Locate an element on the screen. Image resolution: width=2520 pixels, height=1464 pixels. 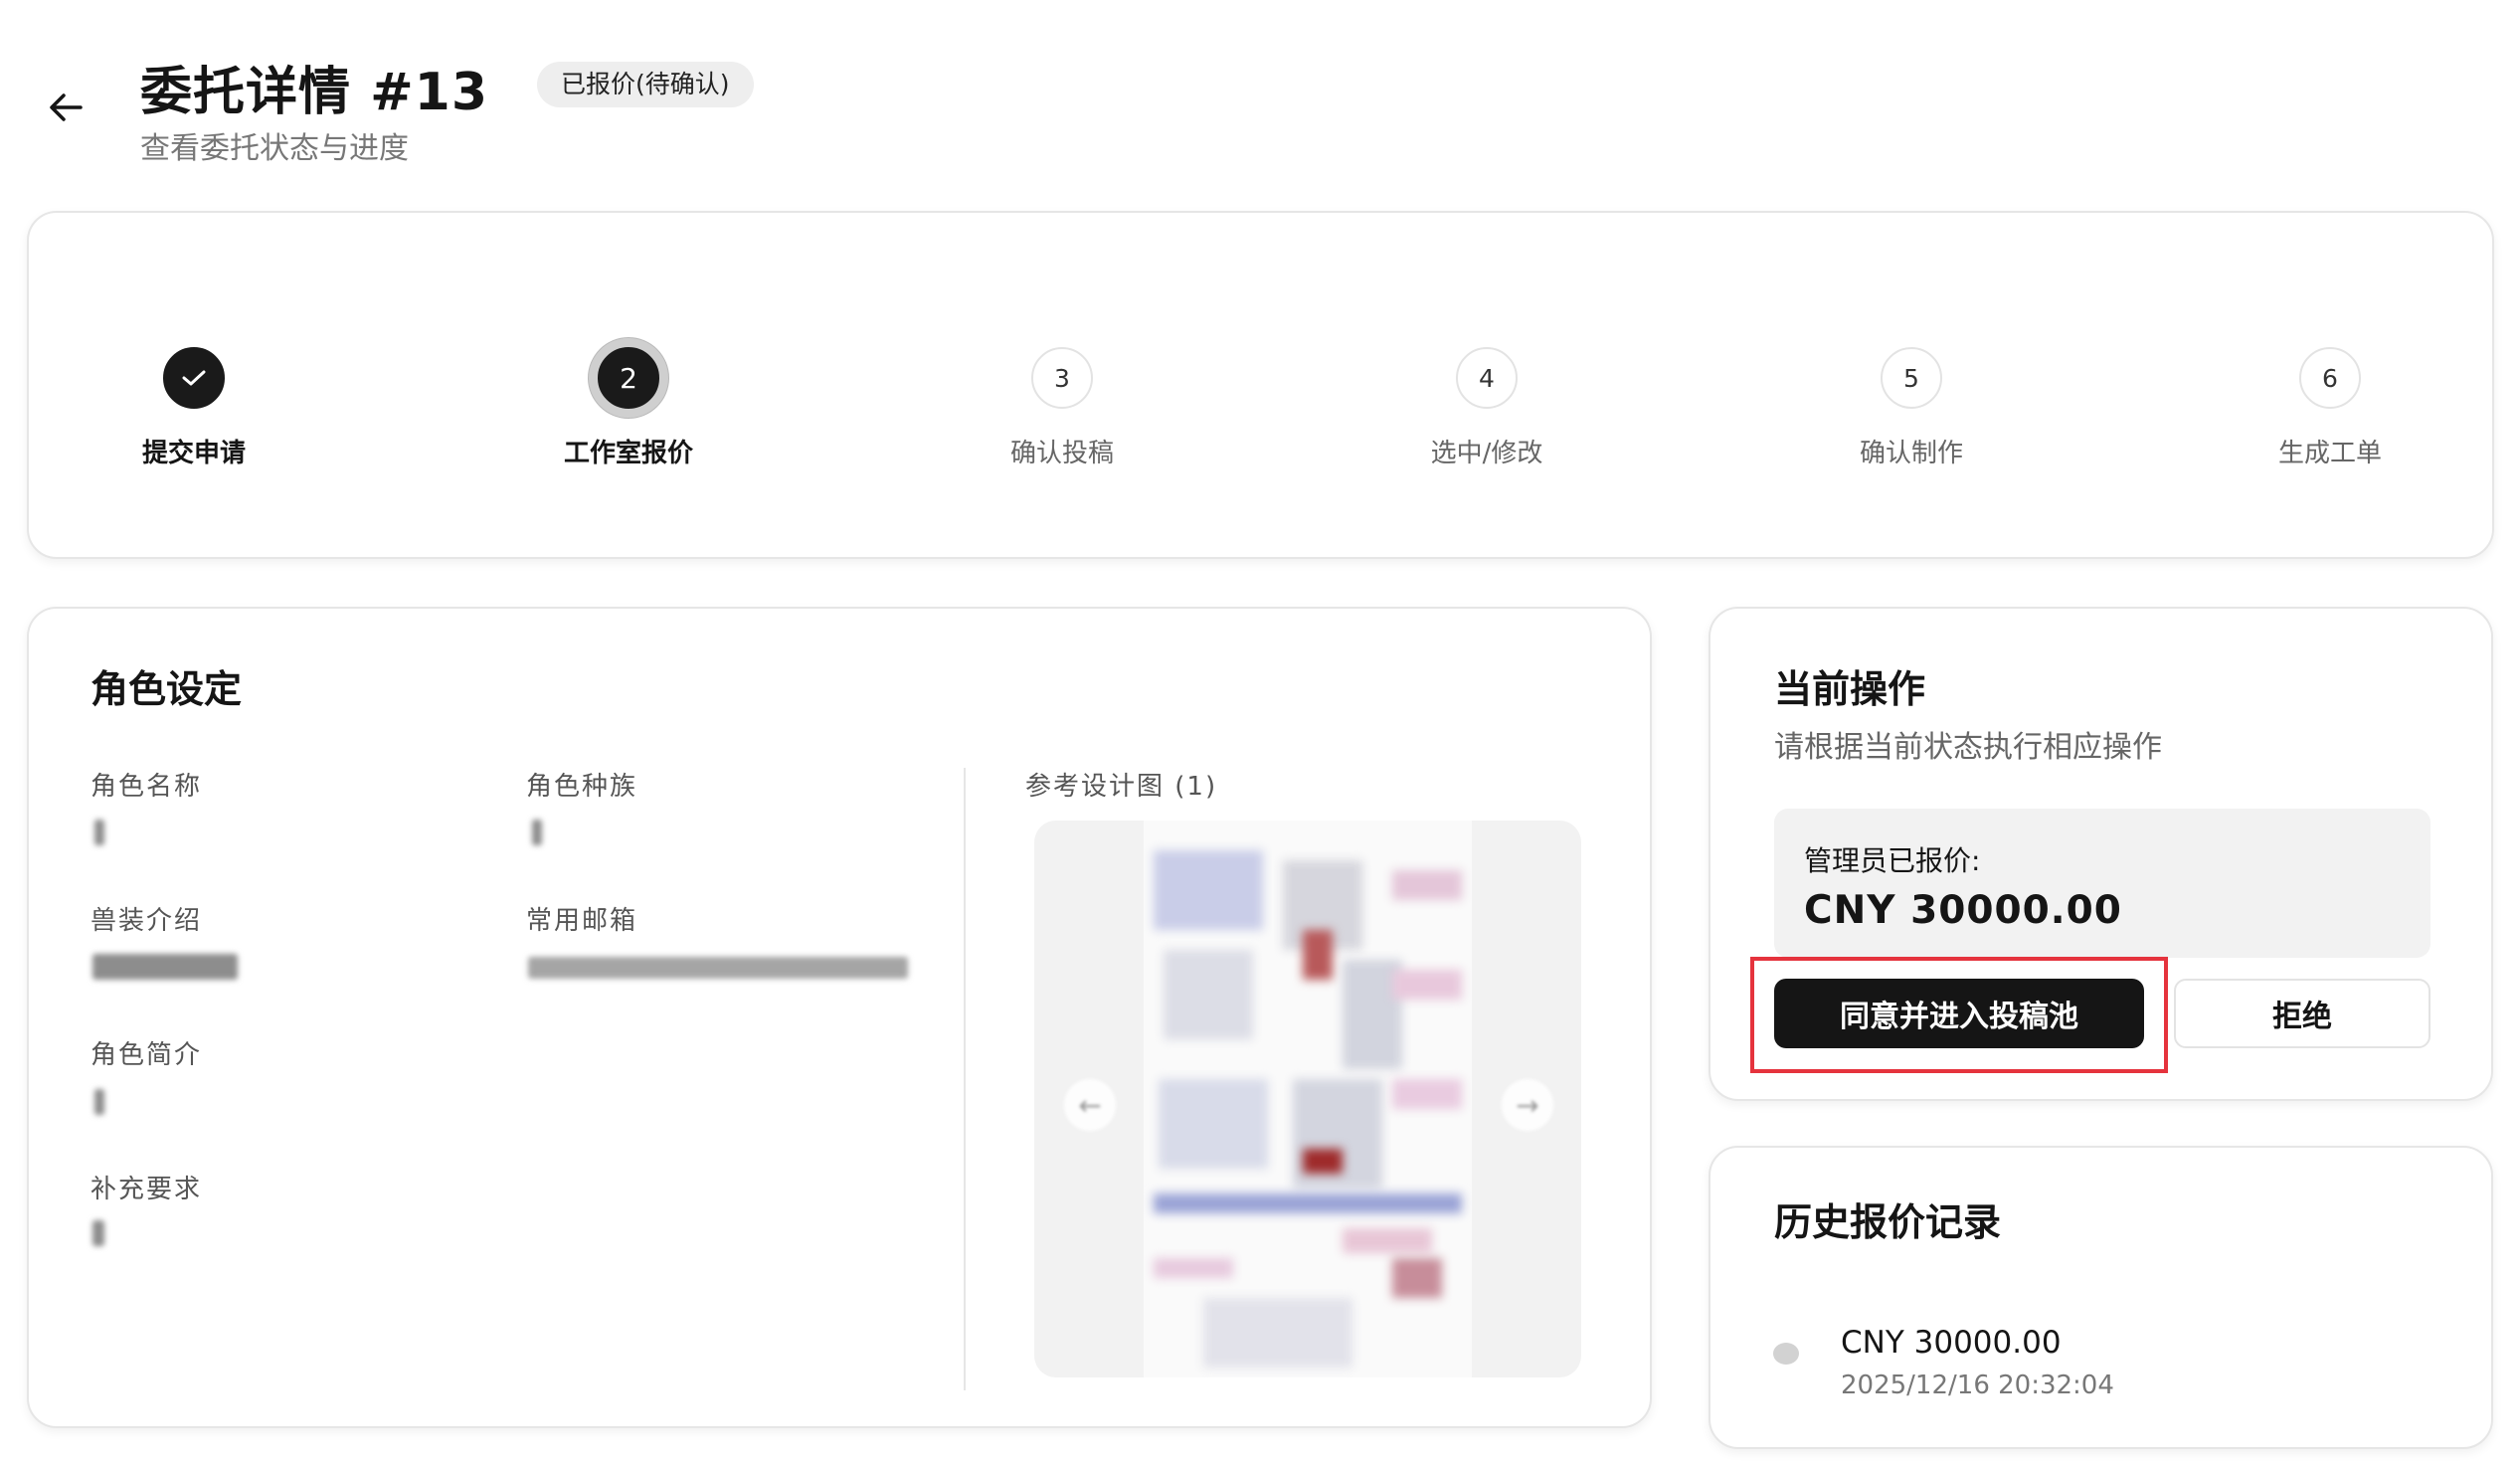
step-confirm-submission: 3 确认投稿 is located at coordinates (1062, 408).